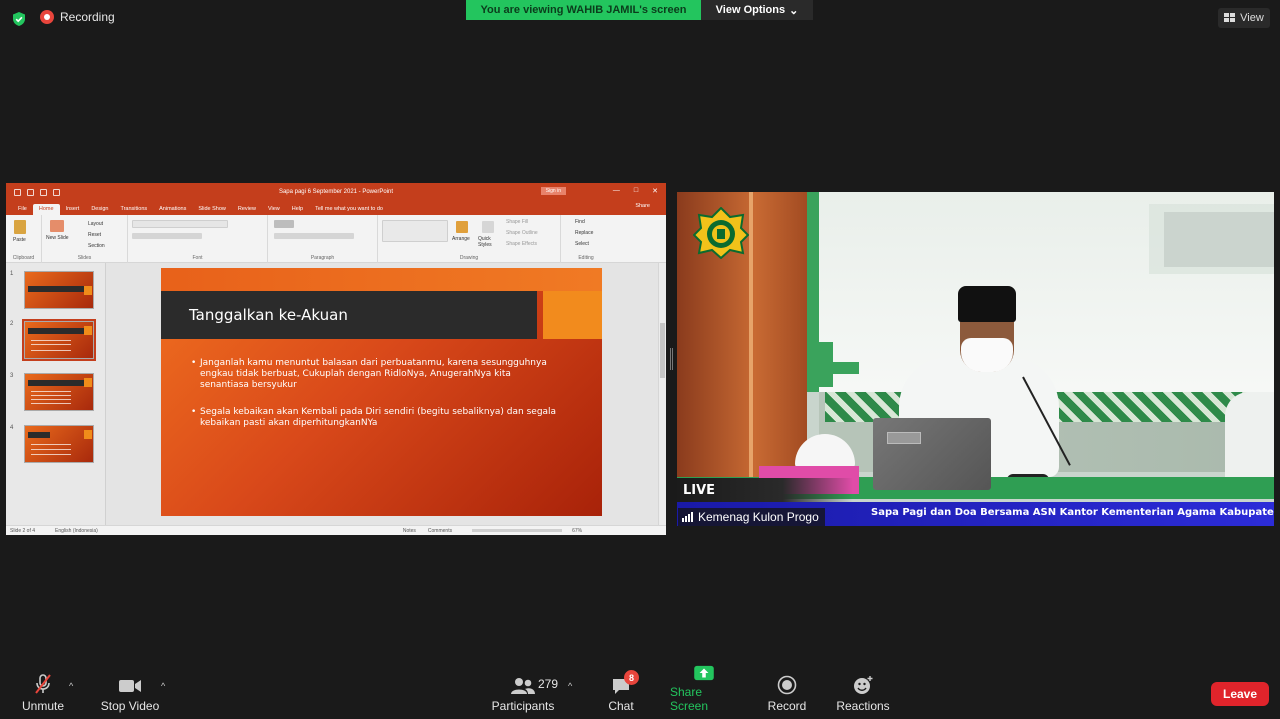 The width and height of the screenshot is (1280, 719). What do you see at coordinates (787, 692) in the screenshot?
I see `record-button: Record` at bounding box center [787, 692].